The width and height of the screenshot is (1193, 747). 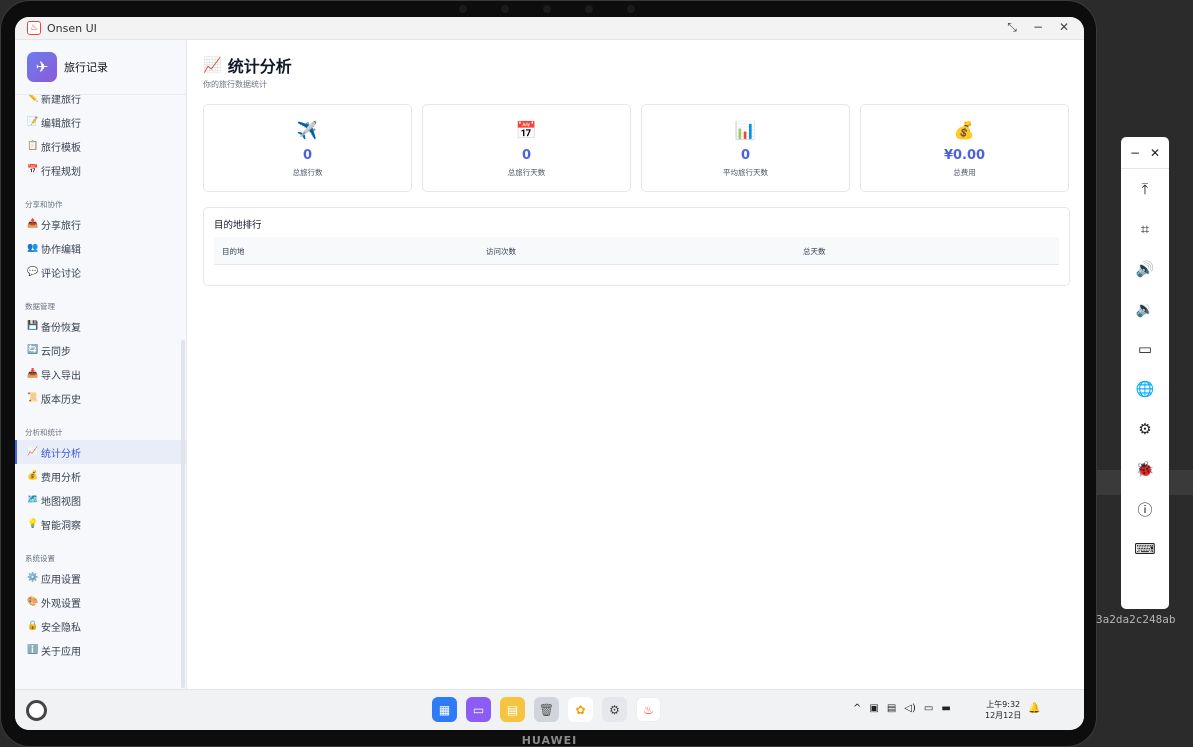 I want to click on sidebar-item: 💬 评论讨论, so click(x=100, y=272).